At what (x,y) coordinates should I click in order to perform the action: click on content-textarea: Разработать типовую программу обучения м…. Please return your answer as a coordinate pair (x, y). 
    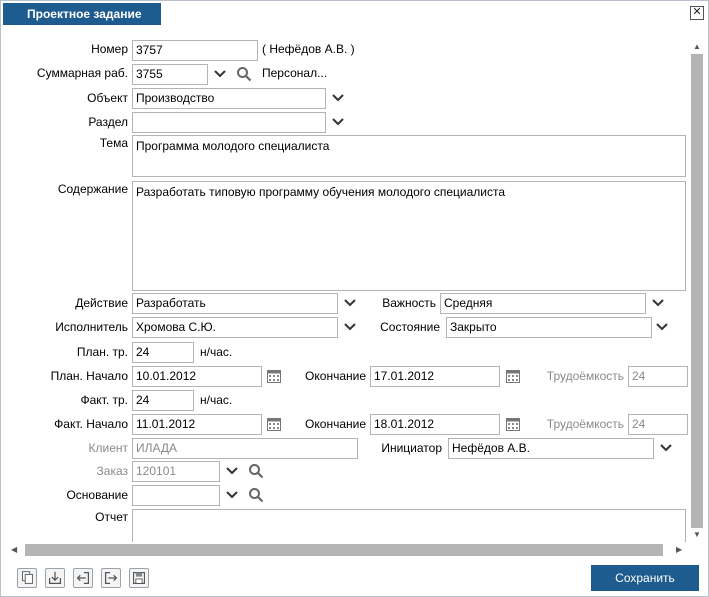
    Looking at the image, I should click on (409, 236).